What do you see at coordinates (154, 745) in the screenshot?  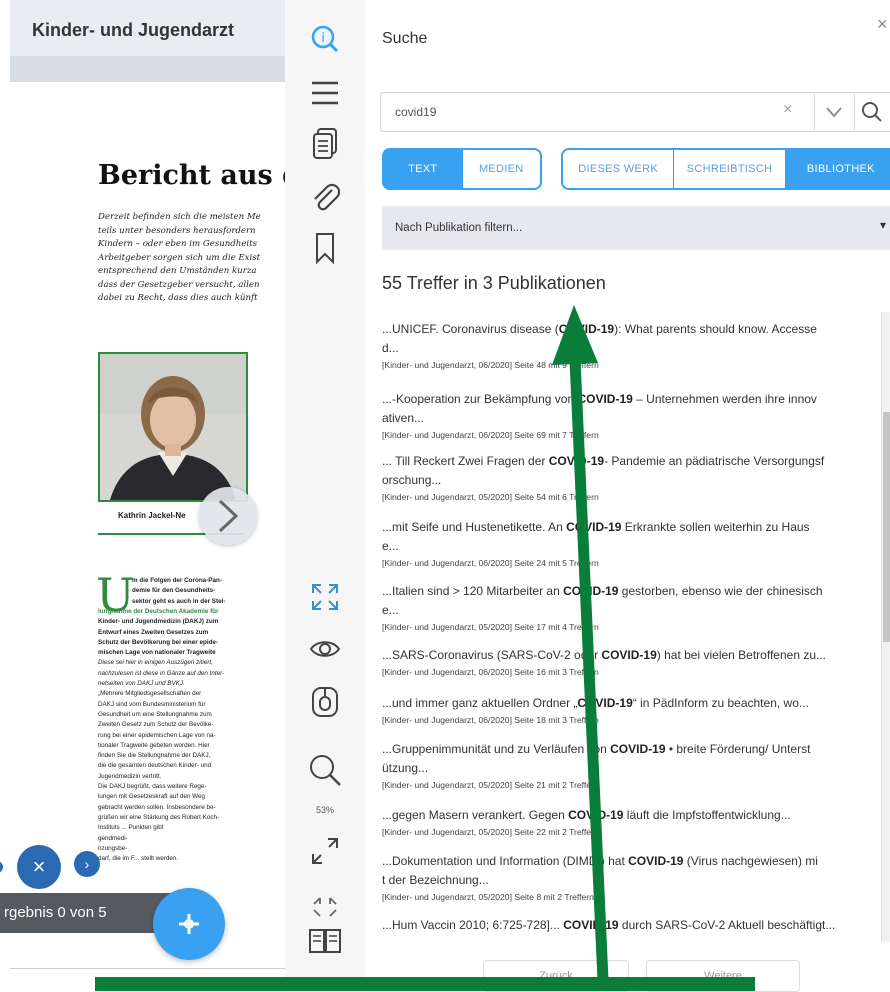 I see `body-text-line: tionaler Tragweite gebeten worden. Hier` at bounding box center [154, 745].